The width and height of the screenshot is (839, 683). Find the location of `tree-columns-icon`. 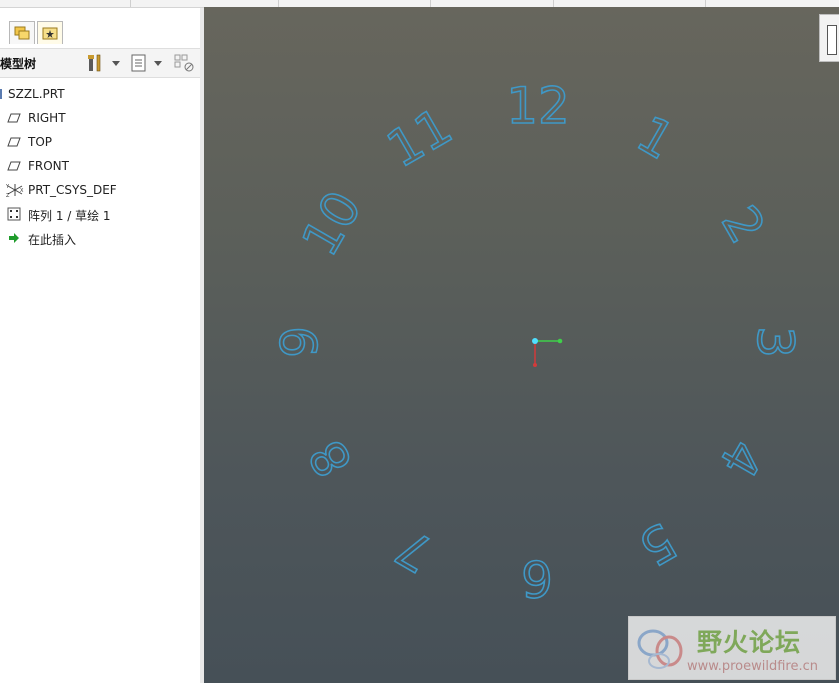

tree-columns-icon is located at coordinates (138, 63).